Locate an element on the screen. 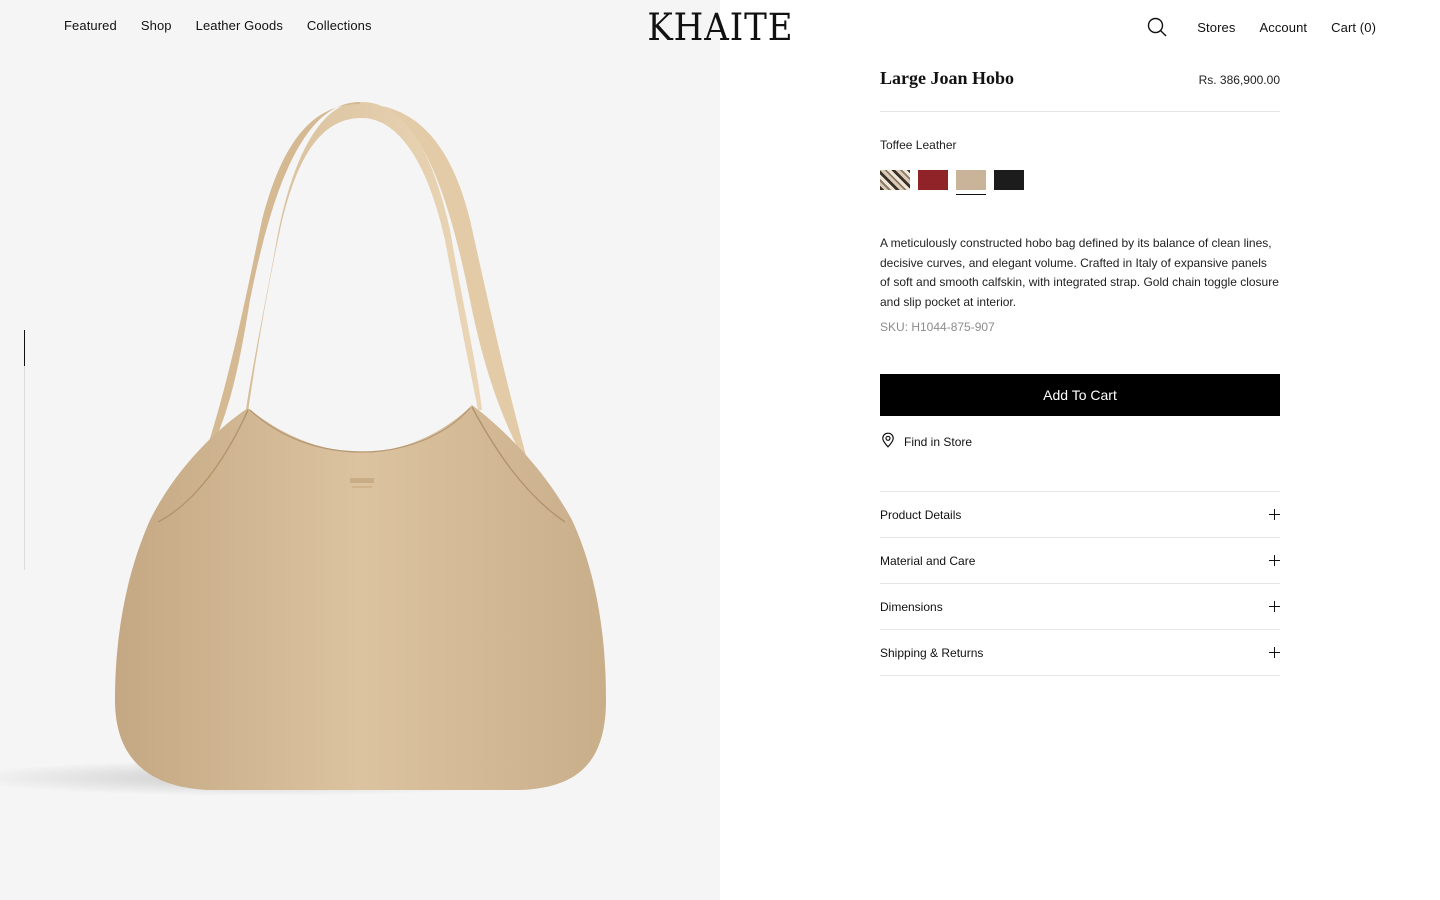 The height and width of the screenshot is (900, 1440). search-icon is located at coordinates (1157, 27).